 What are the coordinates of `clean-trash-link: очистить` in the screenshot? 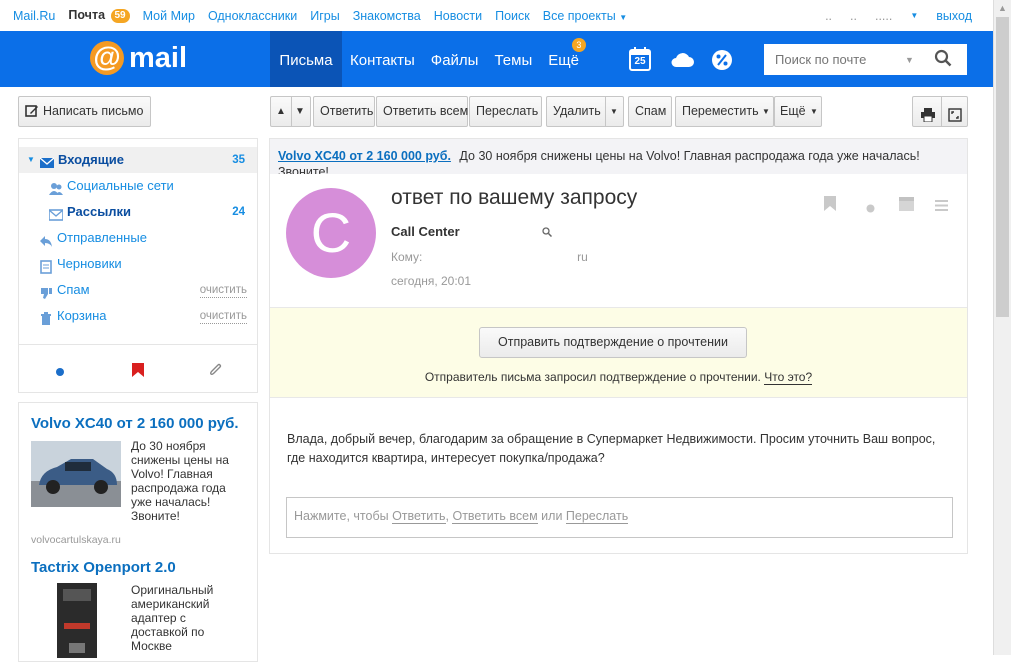 It's located at (223, 316).